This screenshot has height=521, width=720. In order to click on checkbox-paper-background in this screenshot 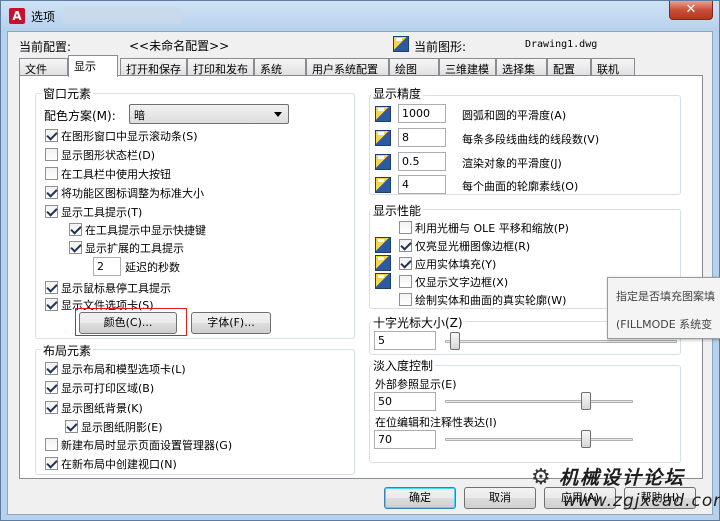, I will do `click(51, 407)`.